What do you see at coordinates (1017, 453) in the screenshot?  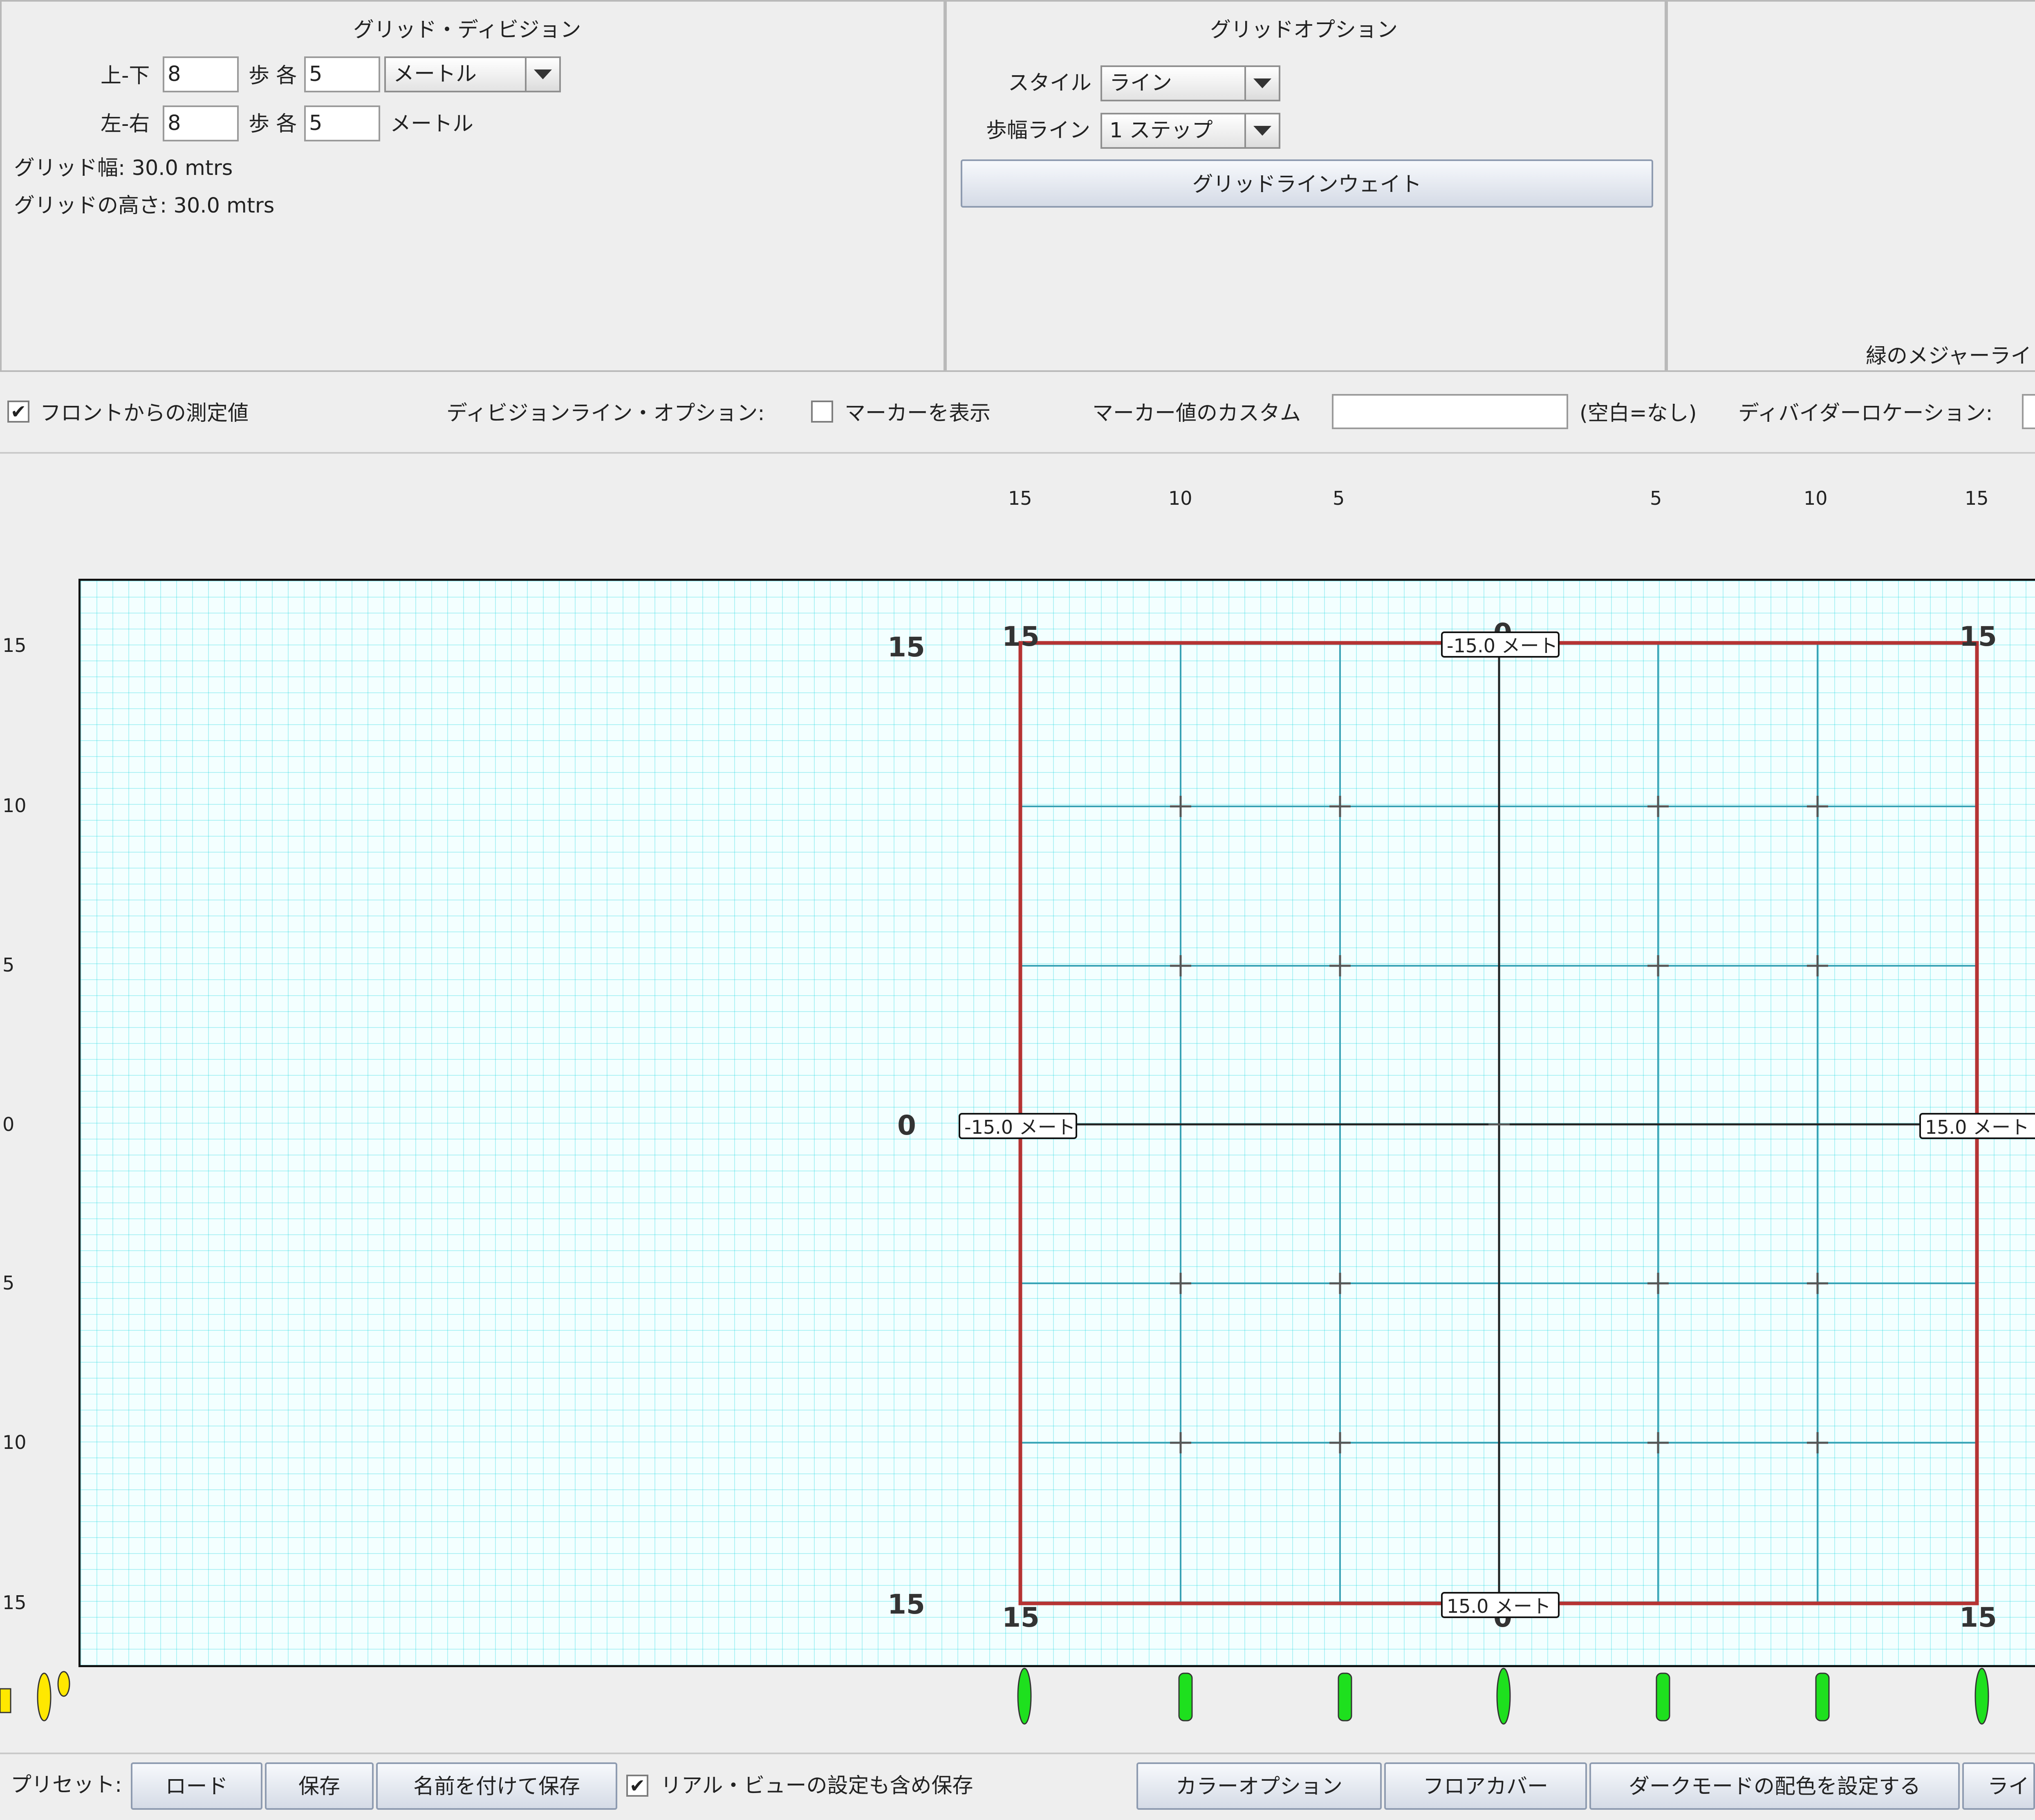 I see `options-separator` at bounding box center [1017, 453].